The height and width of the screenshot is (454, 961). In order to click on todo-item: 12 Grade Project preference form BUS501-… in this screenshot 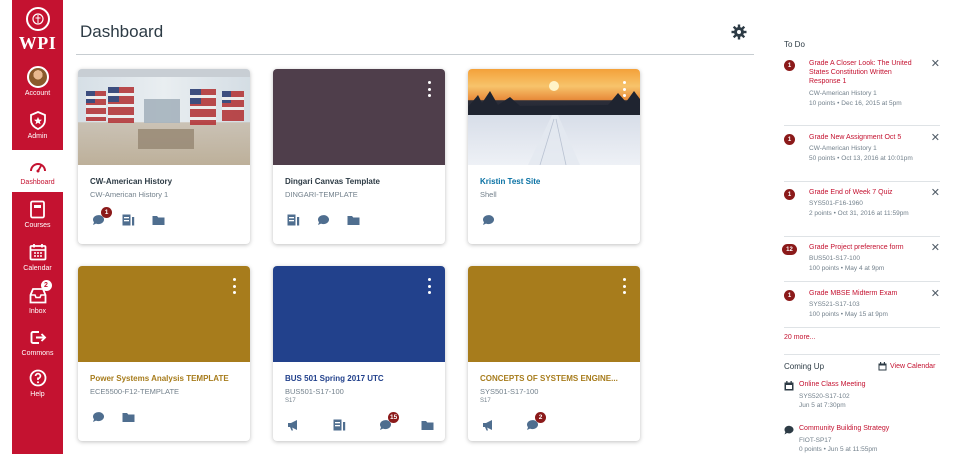, I will do `click(861, 261)`.